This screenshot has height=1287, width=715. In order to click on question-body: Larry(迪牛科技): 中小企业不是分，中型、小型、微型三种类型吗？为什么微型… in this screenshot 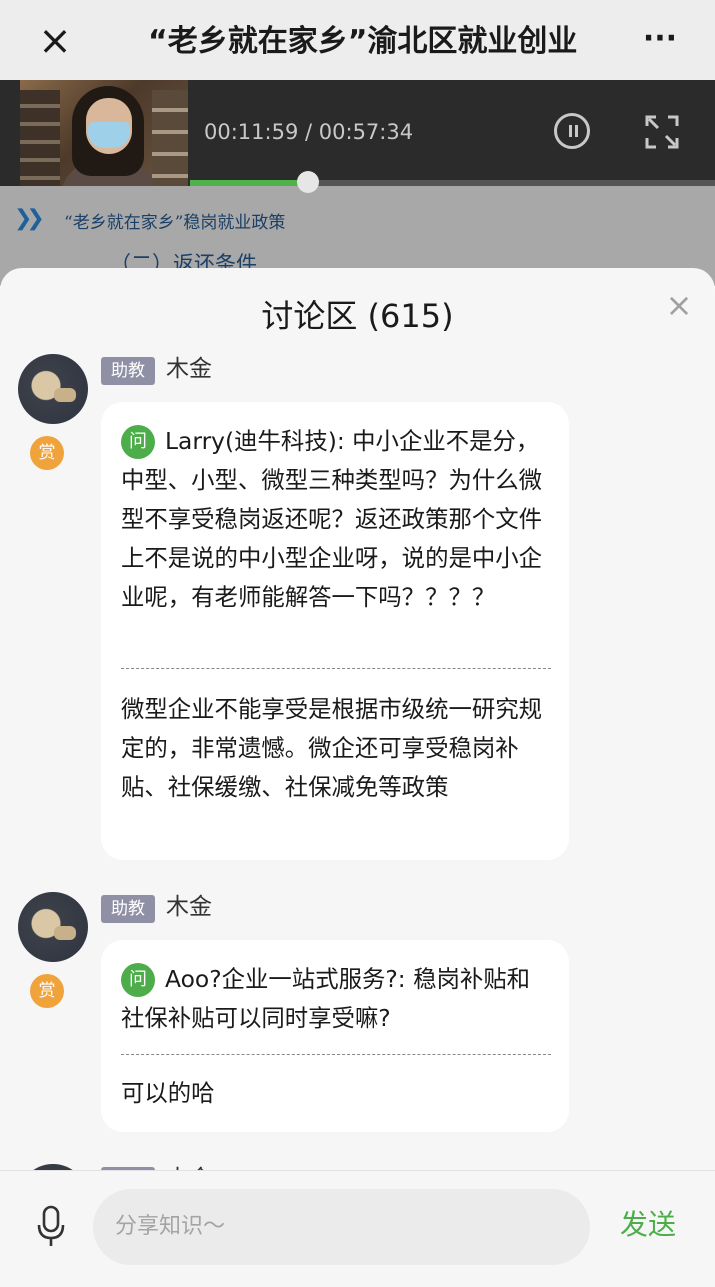, I will do `click(332, 519)`.